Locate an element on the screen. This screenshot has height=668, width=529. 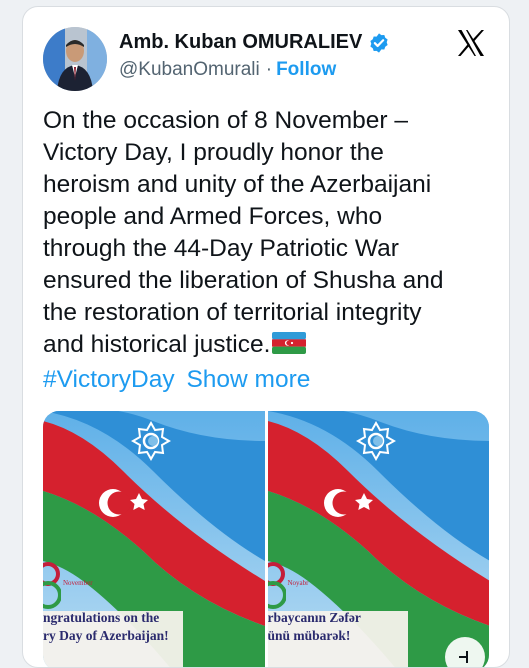
author-name: Amb. Kuban OMURALIEV is located at coordinates (240, 42).